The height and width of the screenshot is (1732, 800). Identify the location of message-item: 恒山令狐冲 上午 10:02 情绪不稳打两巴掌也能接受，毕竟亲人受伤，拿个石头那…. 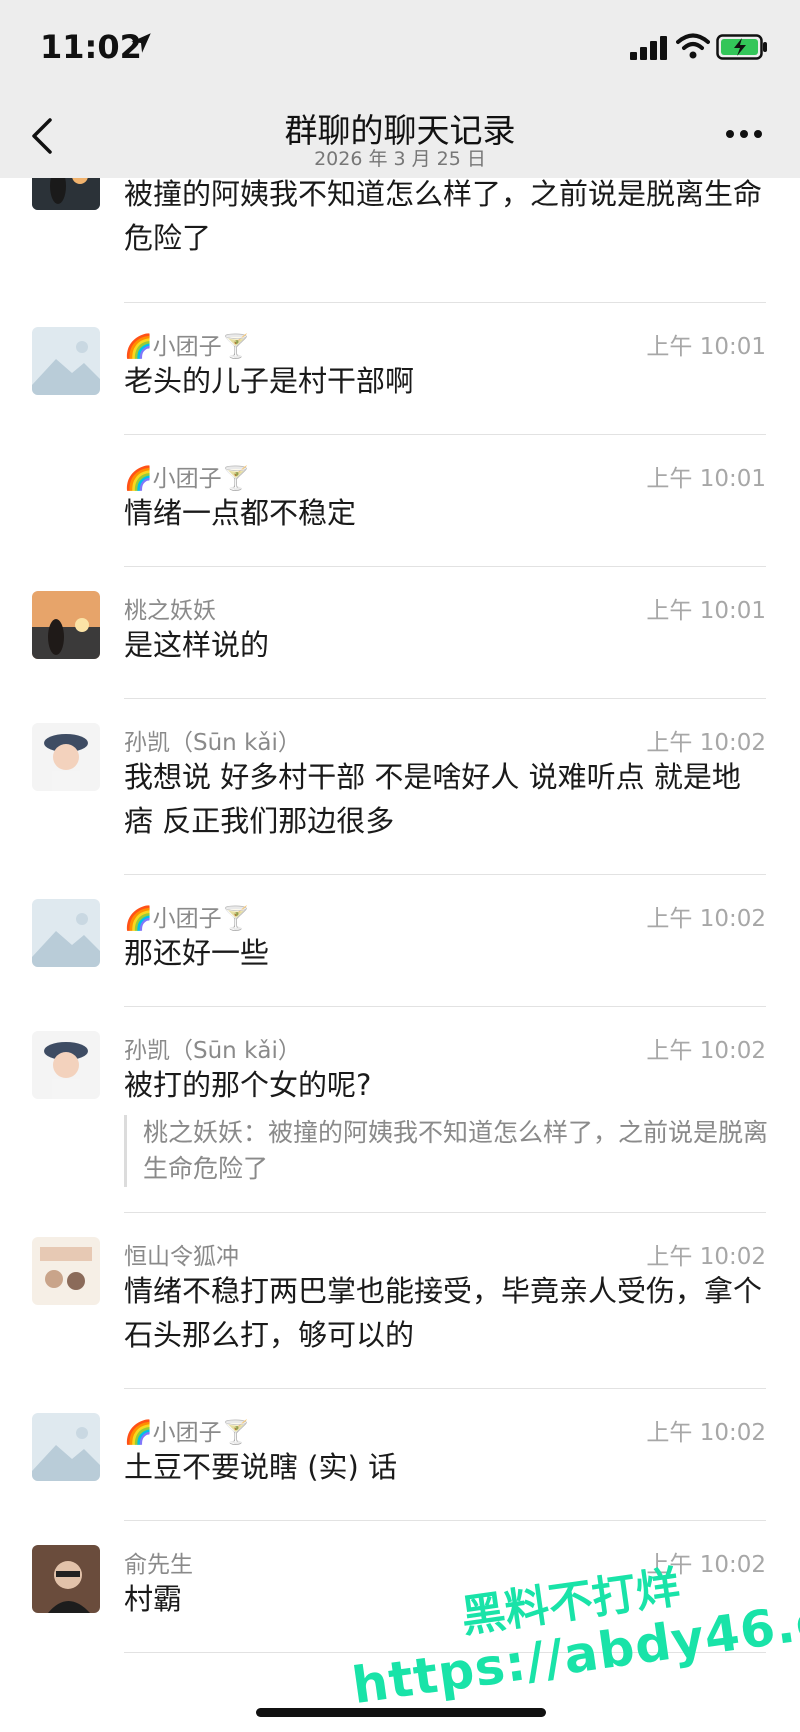
(400, 1301).